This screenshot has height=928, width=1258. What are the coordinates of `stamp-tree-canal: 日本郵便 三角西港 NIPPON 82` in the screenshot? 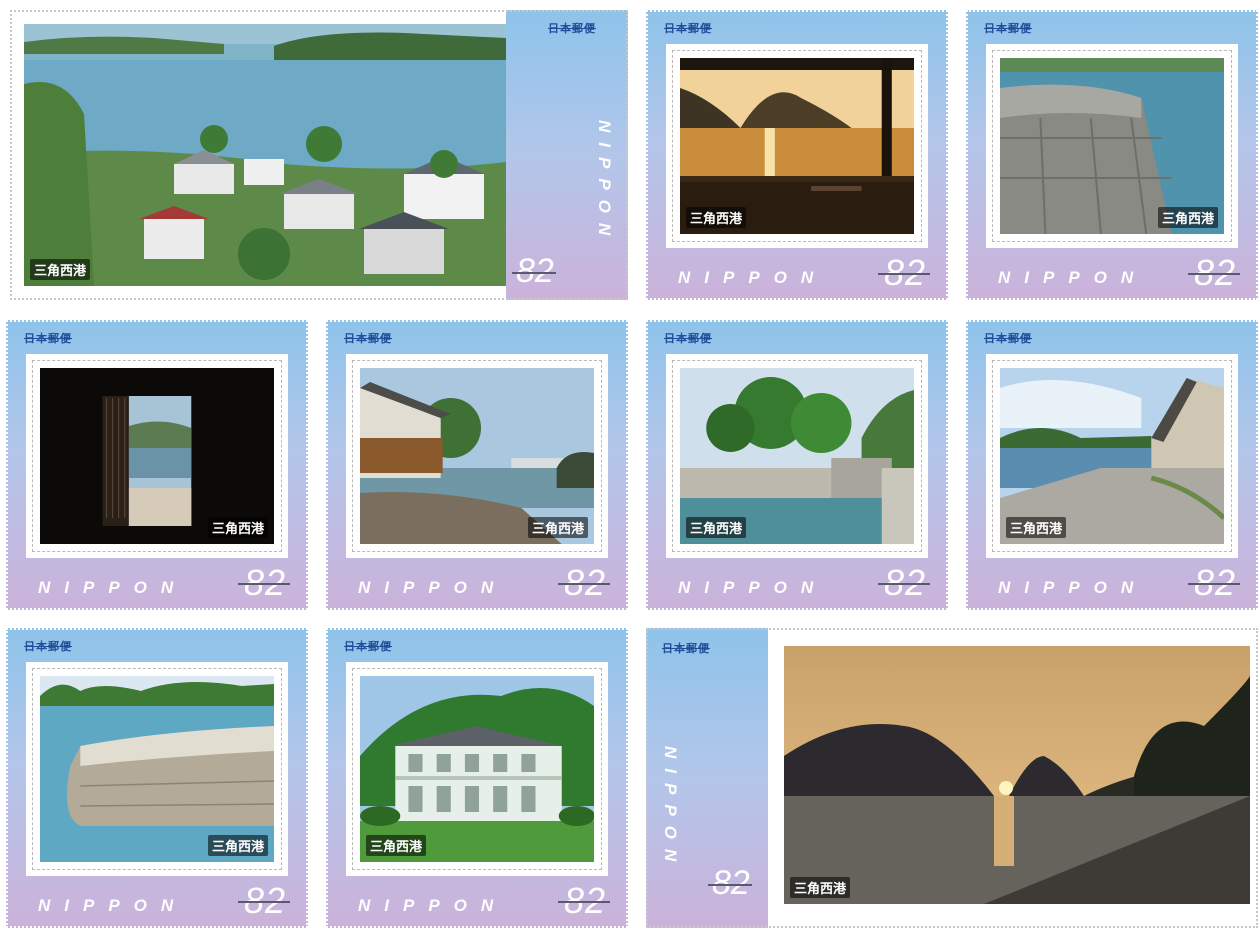 It's located at (797, 465).